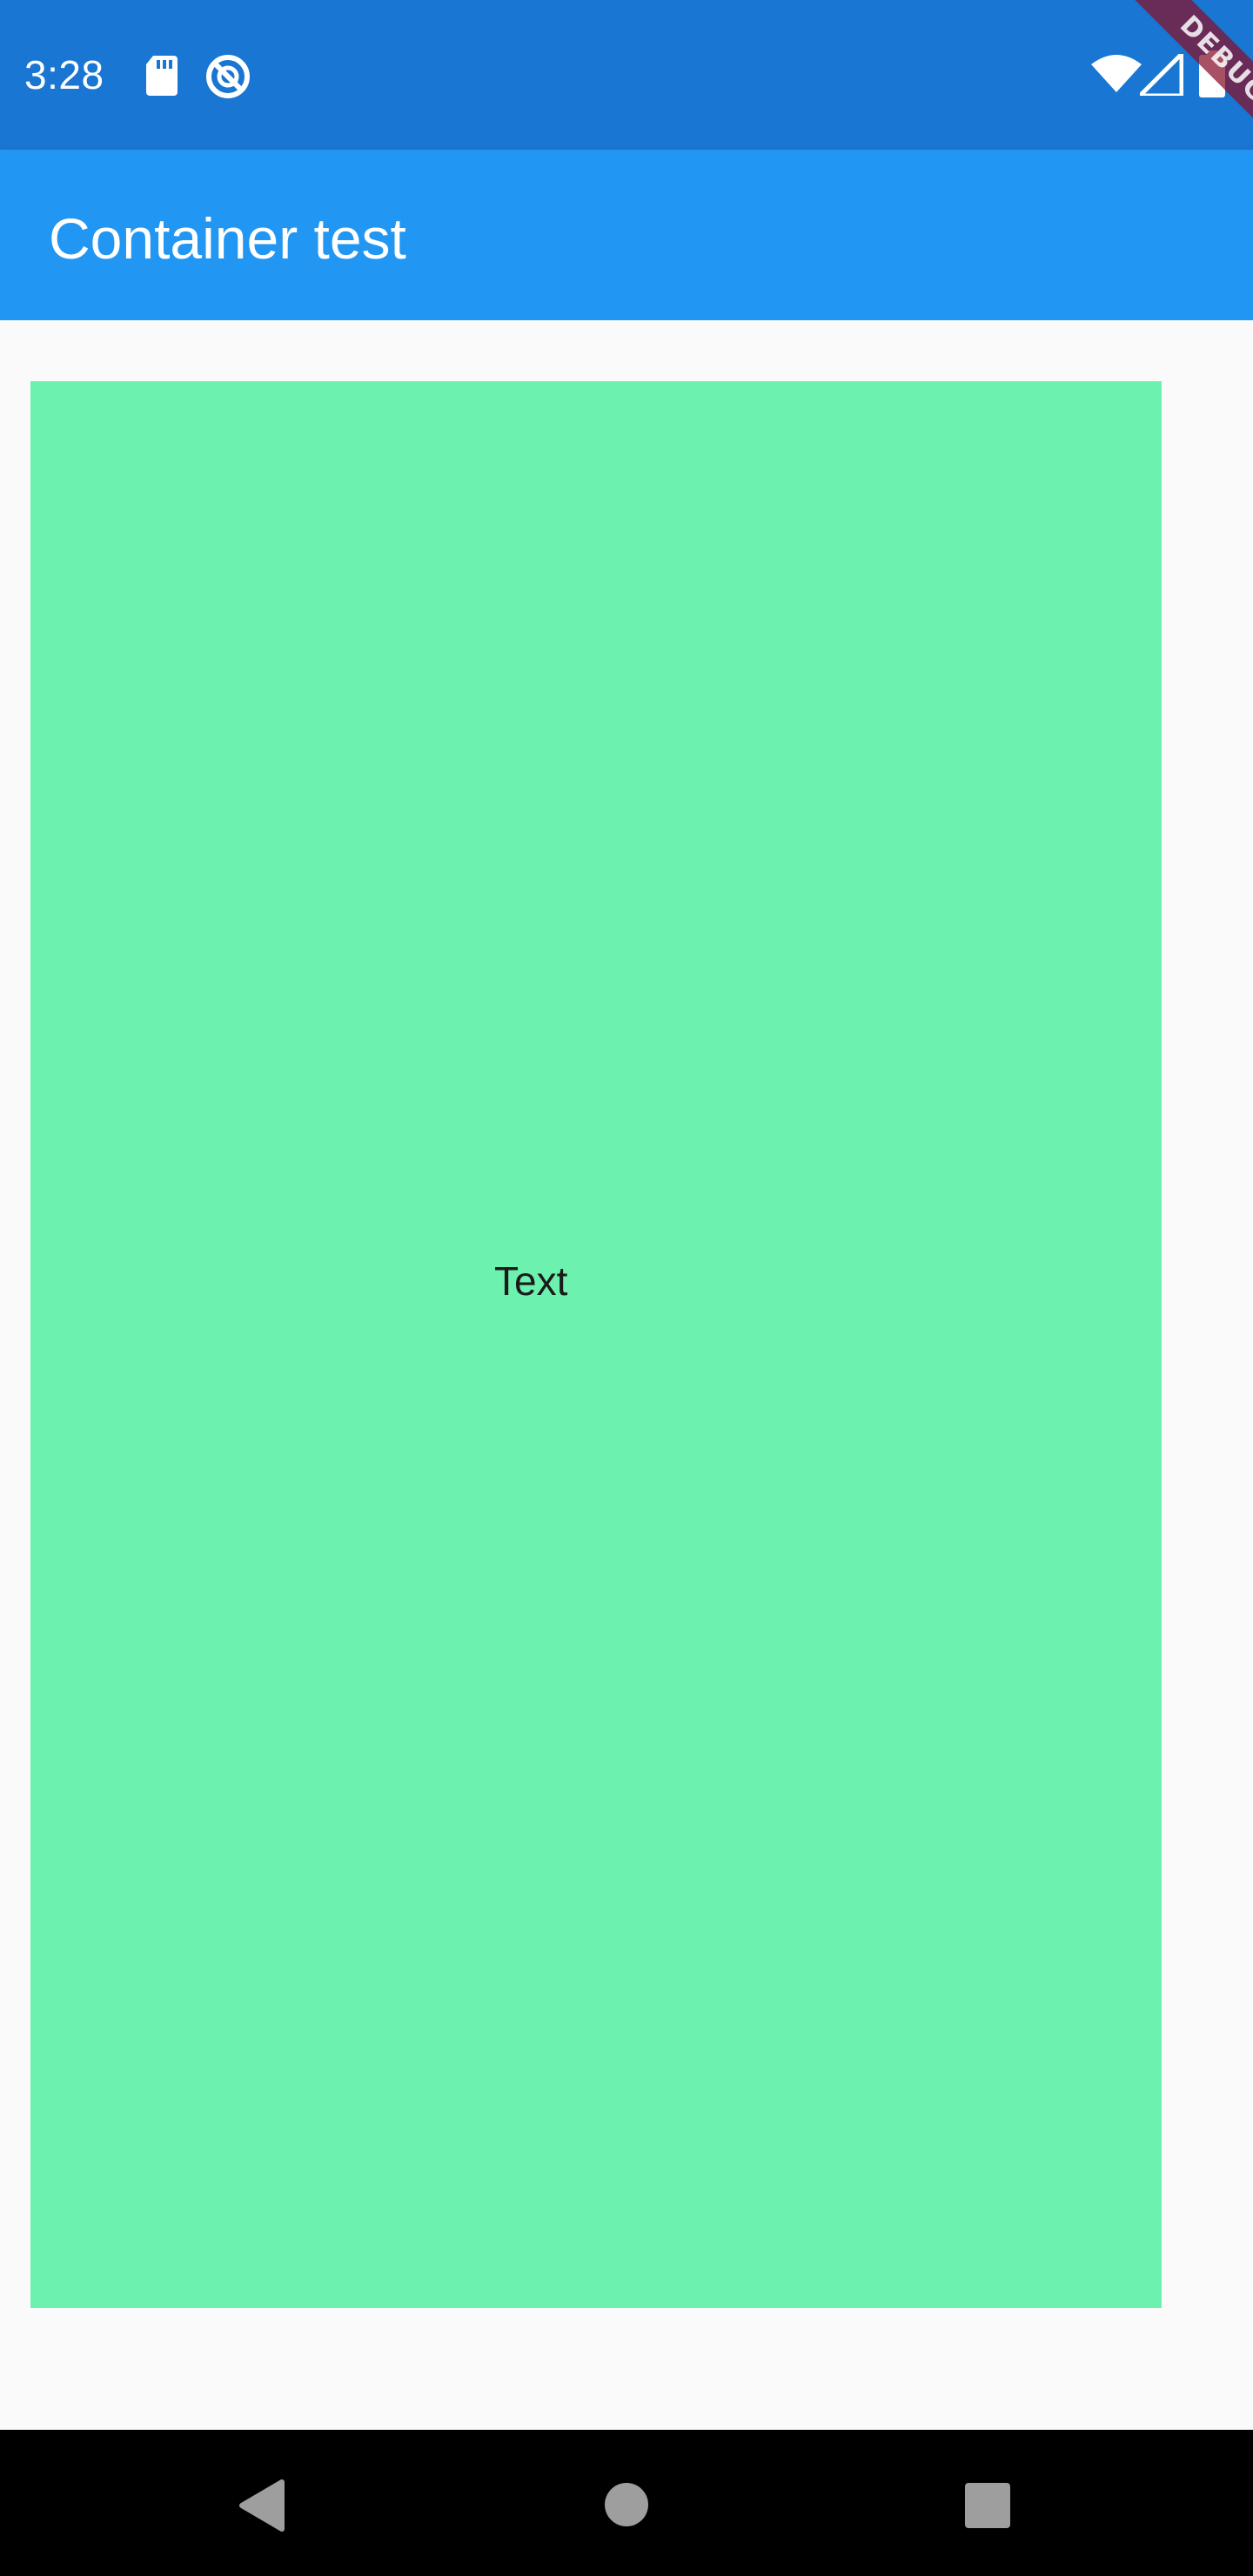 The height and width of the screenshot is (2576, 1253). I want to click on page-title: Container test, so click(228, 238).